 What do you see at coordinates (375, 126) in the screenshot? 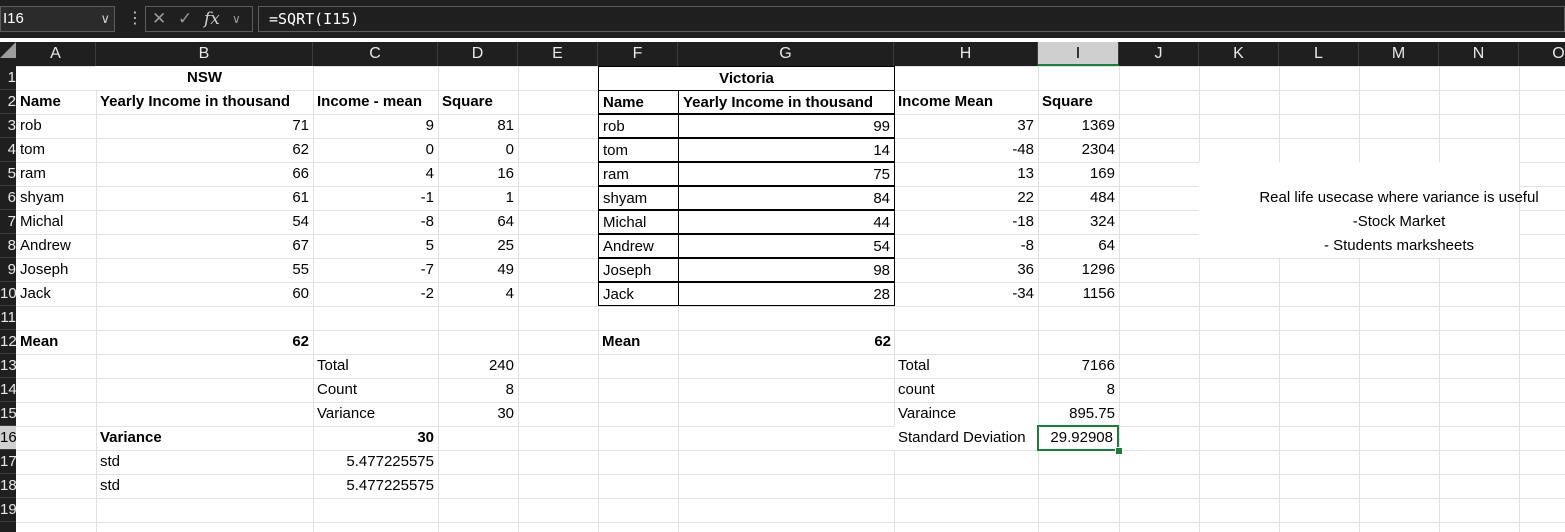
I see `nsw-cell-diff: 9` at bounding box center [375, 126].